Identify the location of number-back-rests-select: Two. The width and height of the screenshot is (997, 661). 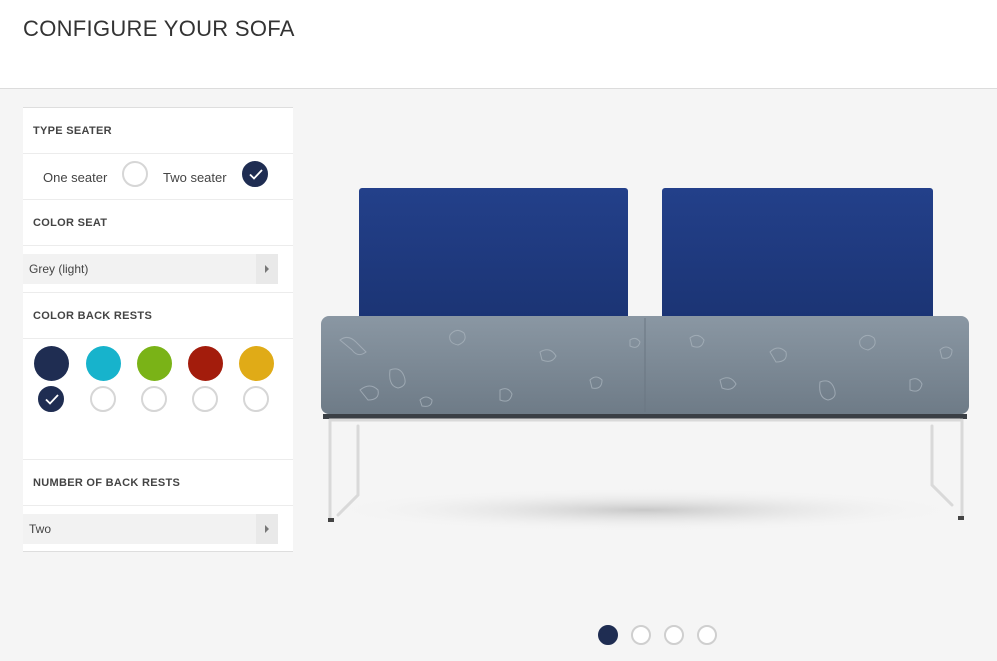
(150, 529).